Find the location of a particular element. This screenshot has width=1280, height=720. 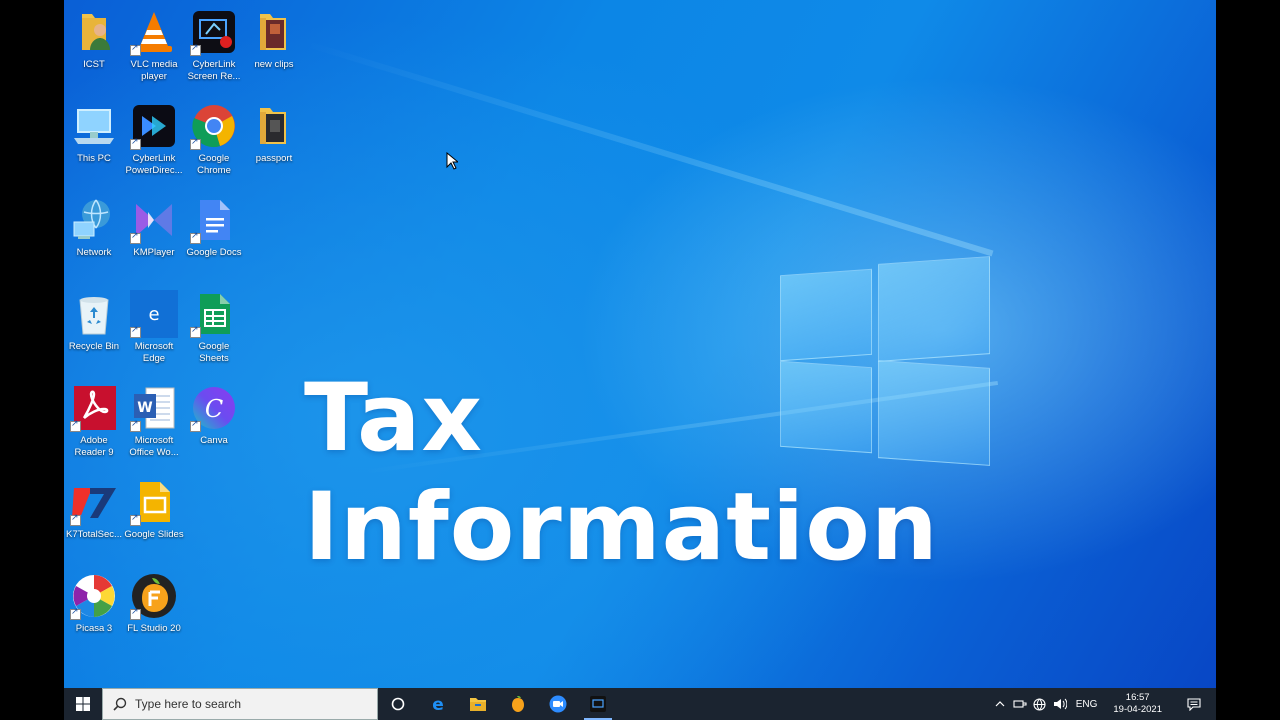

icon-label: Google Docs is located at coordinates (214, 252).